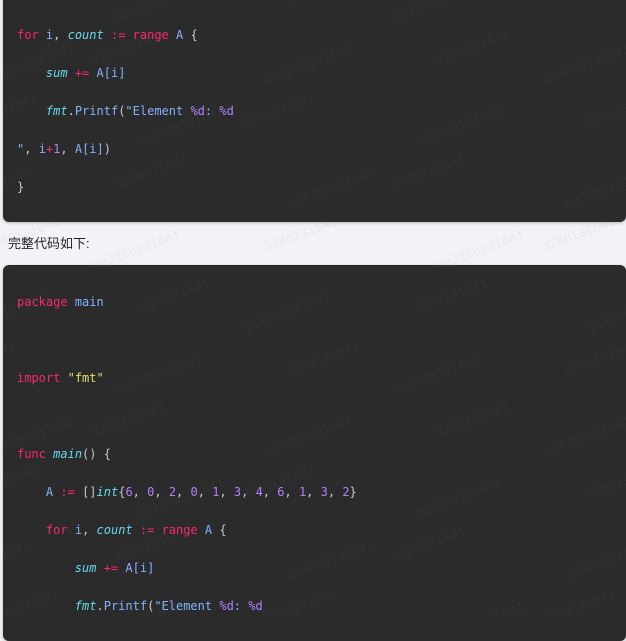 The height and width of the screenshot is (641, 626). I want to click on code-token: 3, so click(324, 492).